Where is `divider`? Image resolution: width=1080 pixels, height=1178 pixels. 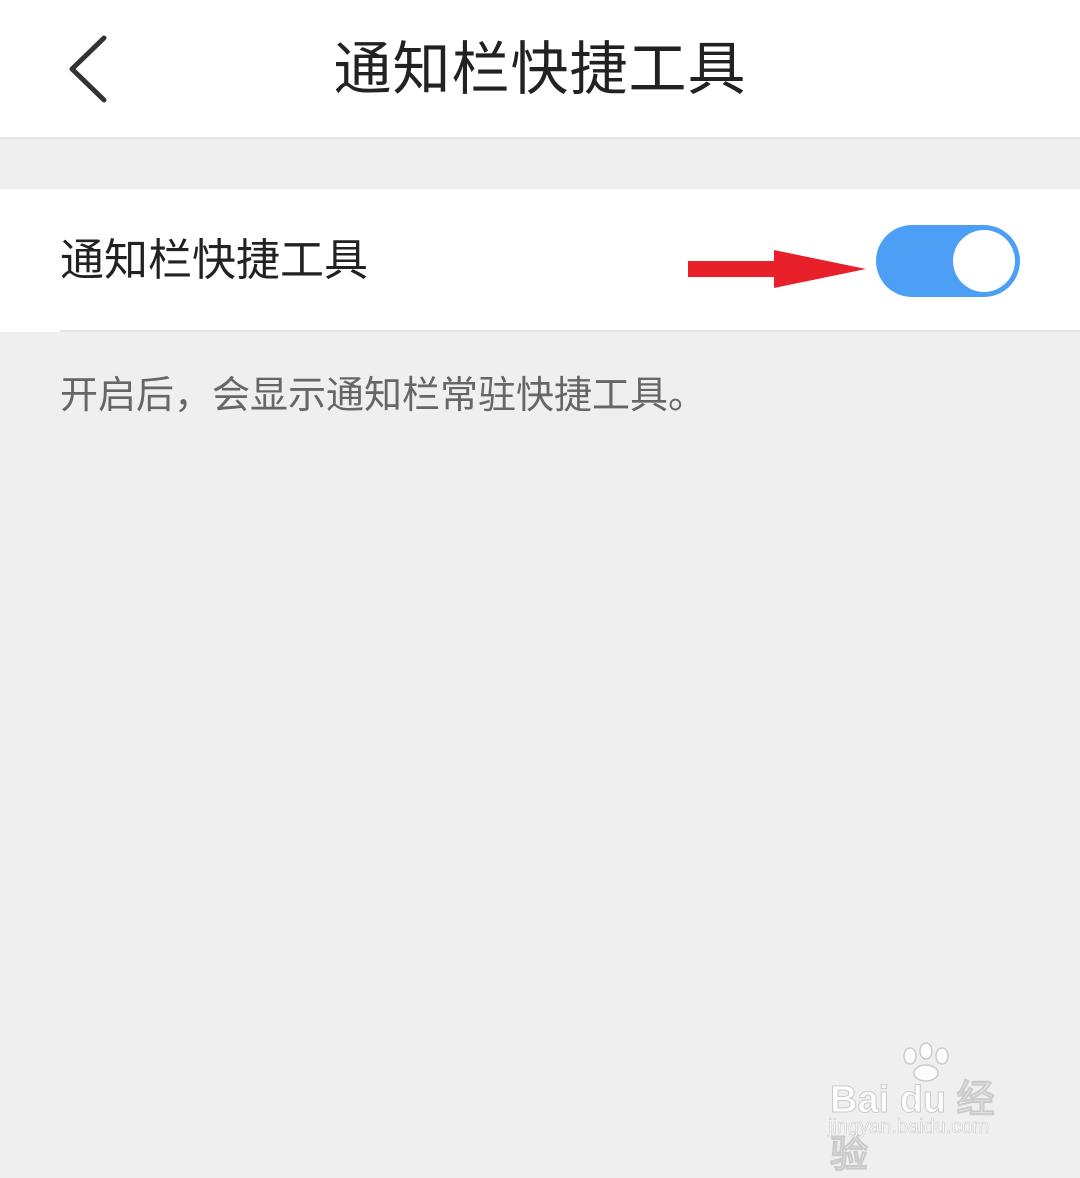 divider is located at coordinates (570, 331).